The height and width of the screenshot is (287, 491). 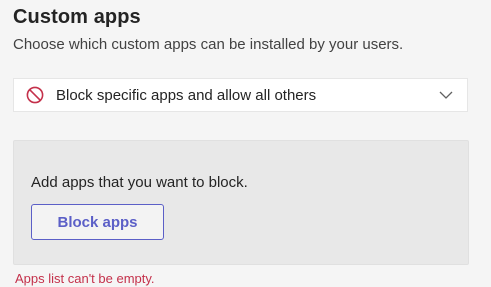 I want to click on dropdown-selected-value: Block specific apps and allow all others, so click(x=186, y=95).